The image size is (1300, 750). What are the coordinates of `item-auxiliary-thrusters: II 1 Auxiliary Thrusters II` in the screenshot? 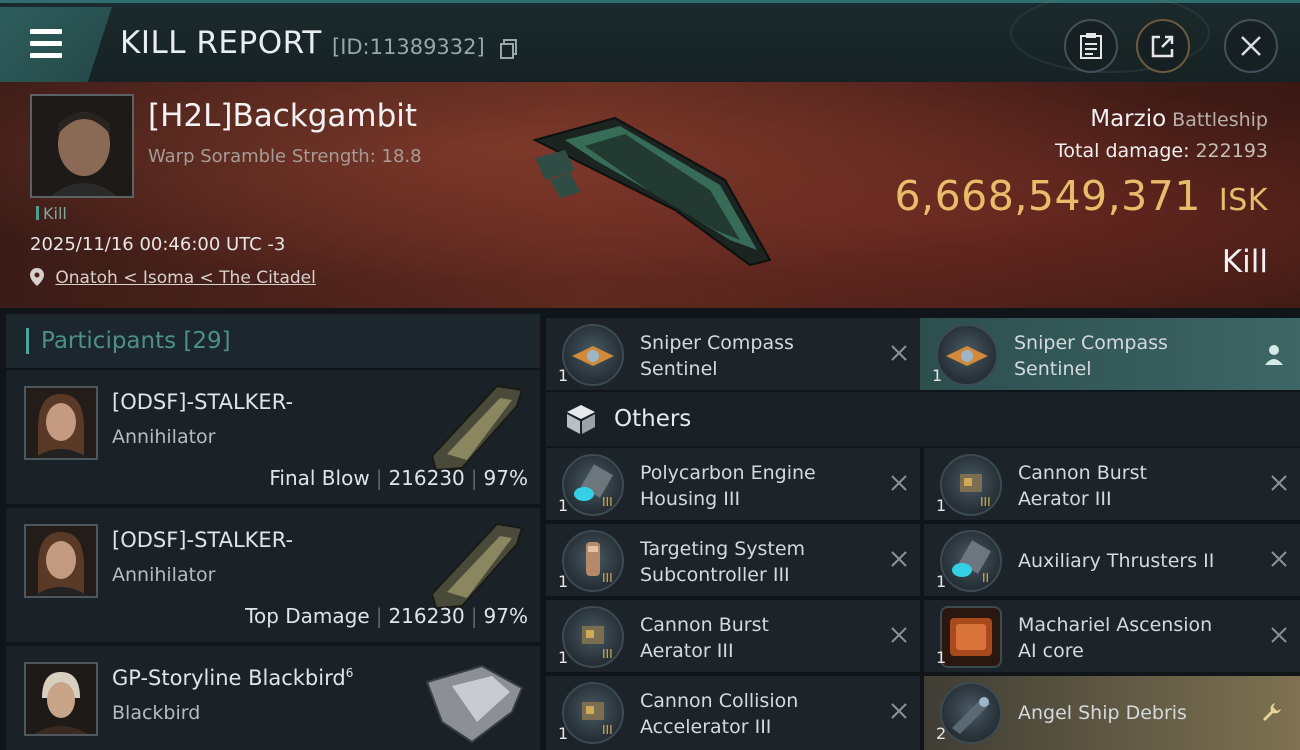 It's located at (1112, 560).